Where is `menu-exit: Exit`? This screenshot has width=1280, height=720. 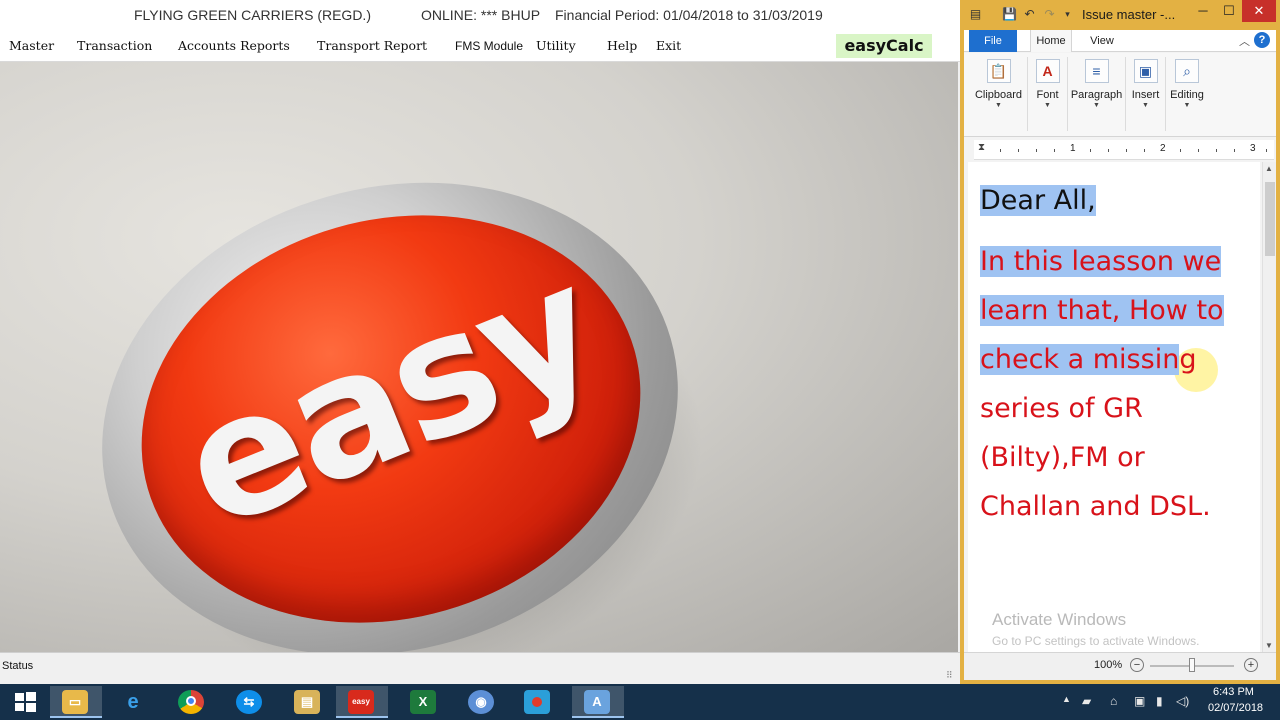 menu-exit: Exit is located at coordinates (668, 45).